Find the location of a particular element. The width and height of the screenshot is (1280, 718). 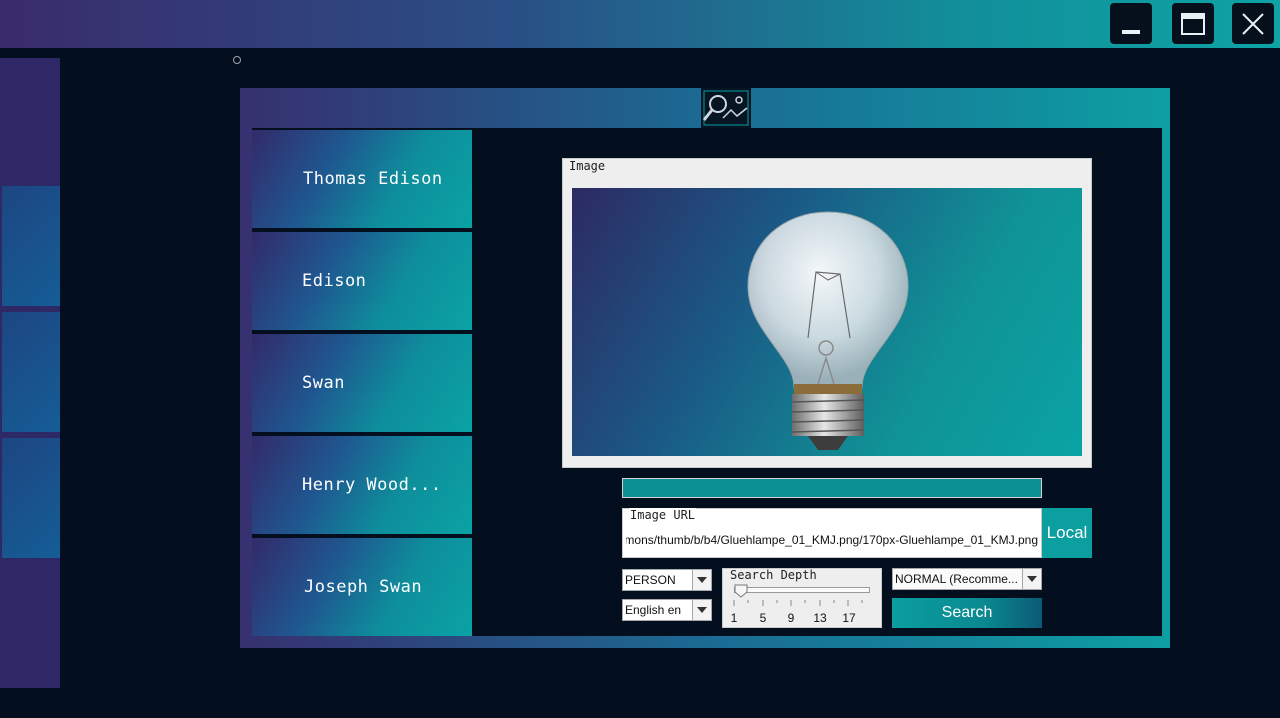

result-item-joseph-swan: Joseph Swan is located at coordinates (362, 587).